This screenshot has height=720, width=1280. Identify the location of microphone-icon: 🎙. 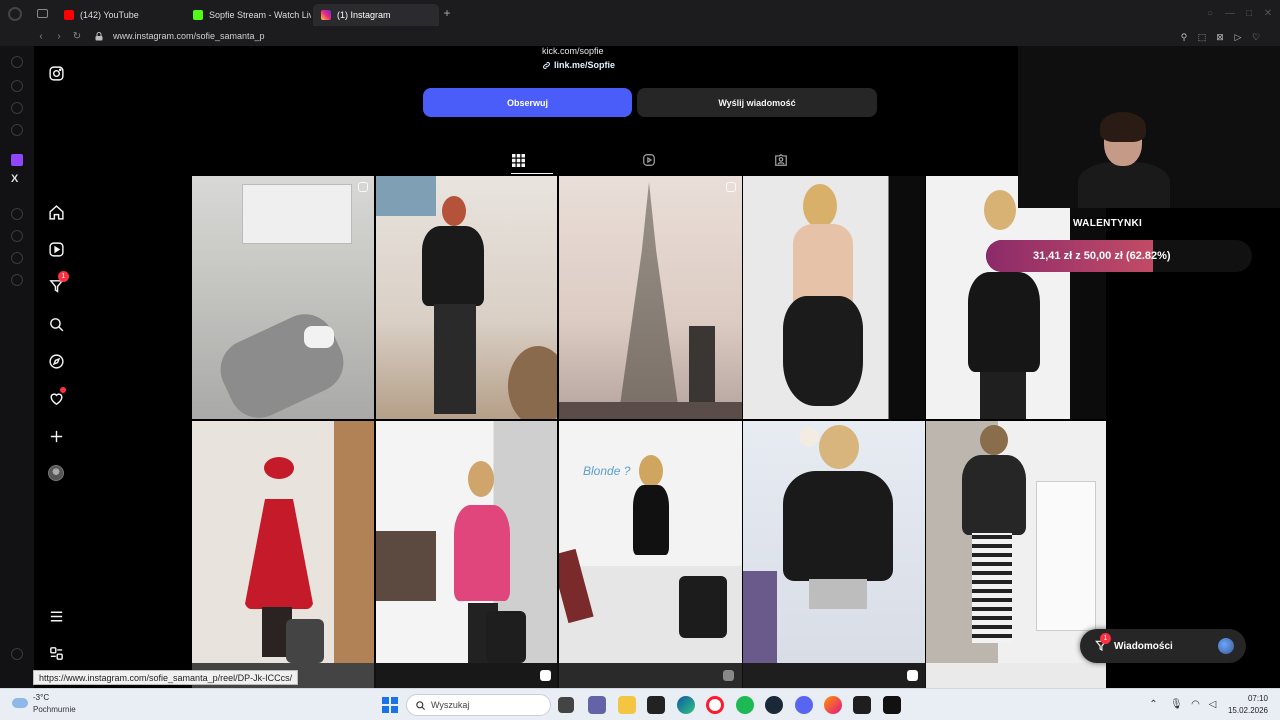
(1176, 704).